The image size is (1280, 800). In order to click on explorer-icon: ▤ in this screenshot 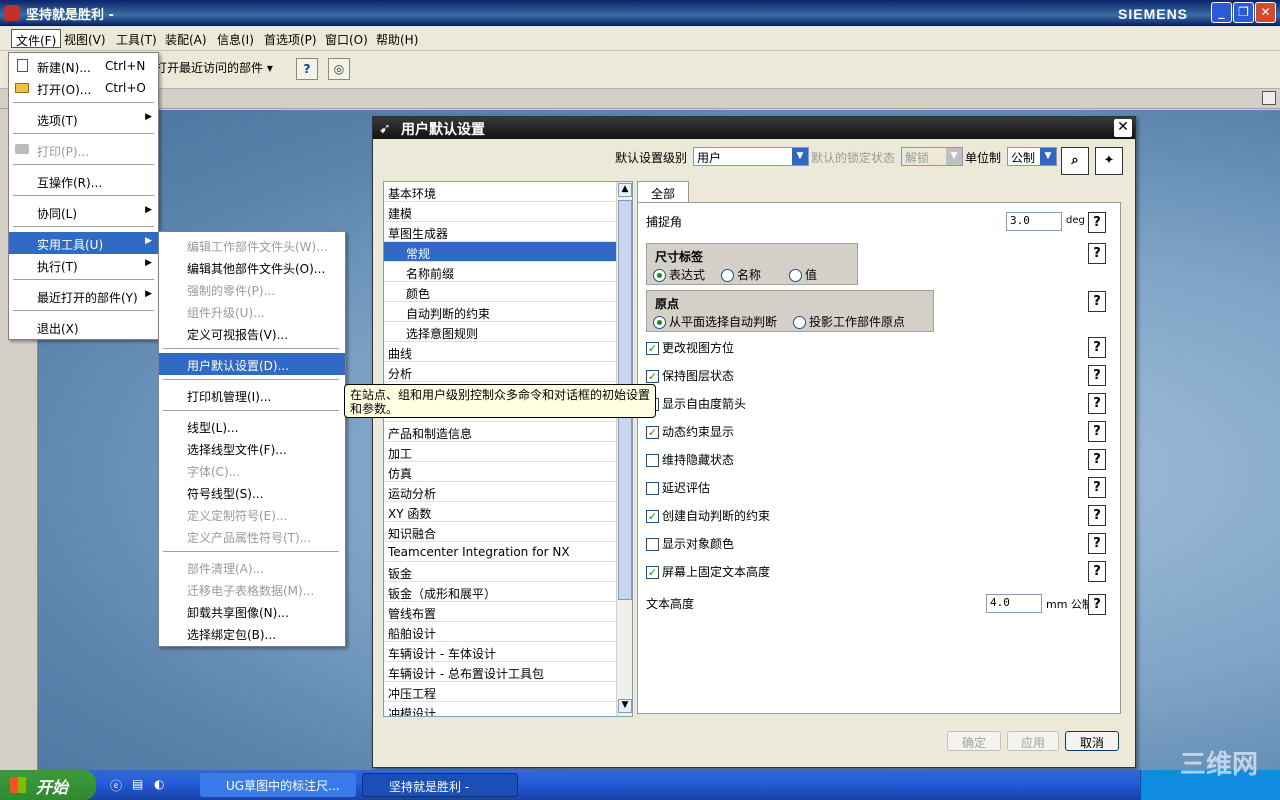, I will do `click(137, 784)`.